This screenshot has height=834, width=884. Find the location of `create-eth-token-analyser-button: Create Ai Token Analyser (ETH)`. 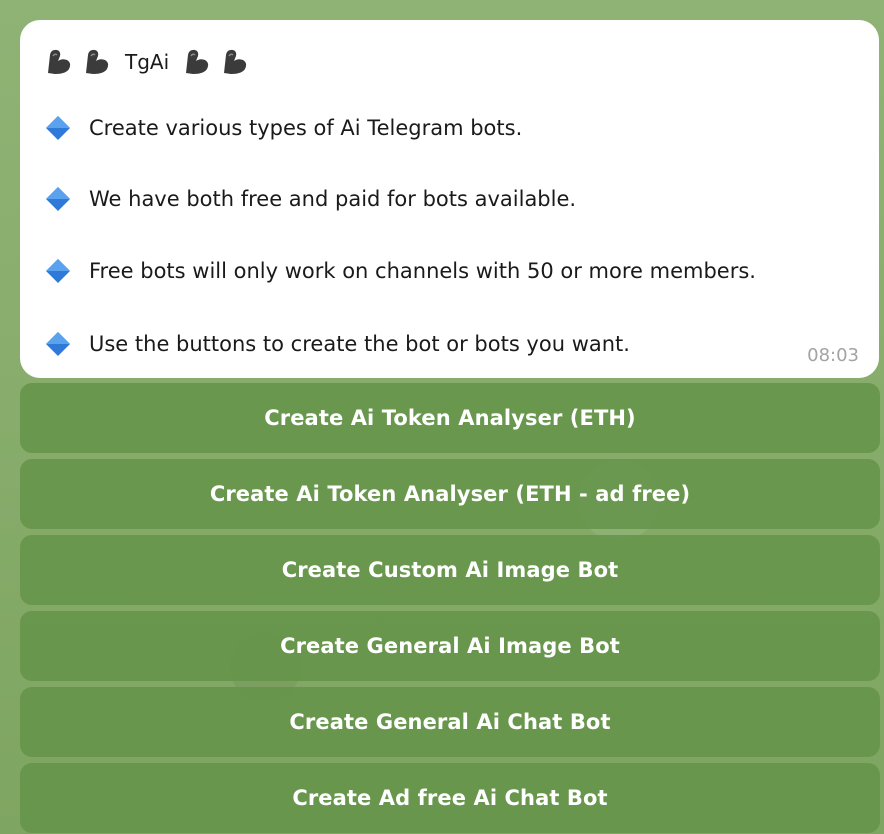

create-eth-token-analyser-button: Create Ai Token Analyser (ETH) is located at coordinates (450, 418).